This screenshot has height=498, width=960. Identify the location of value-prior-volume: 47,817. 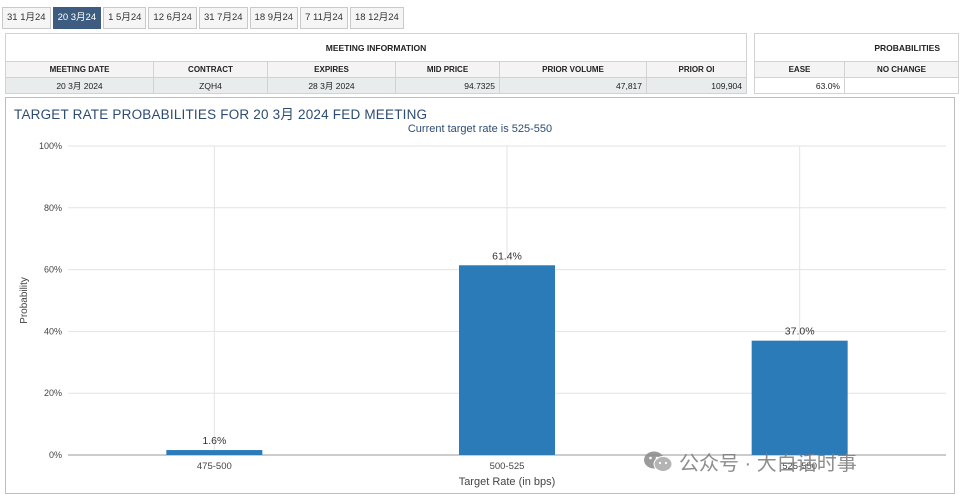
(573, 85).